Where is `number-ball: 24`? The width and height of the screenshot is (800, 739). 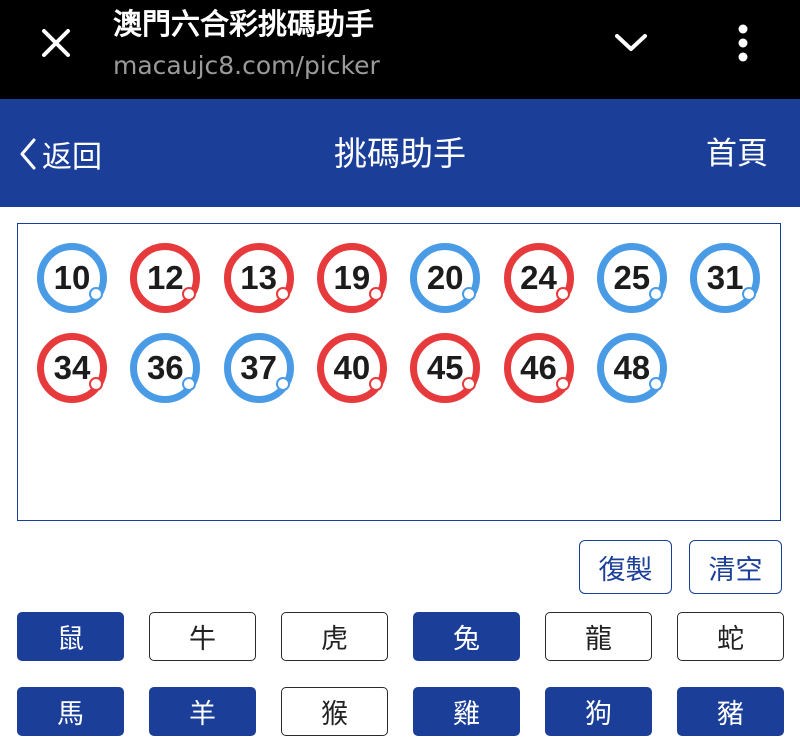
number-ball: 24 is located at coordinates (538, 278).